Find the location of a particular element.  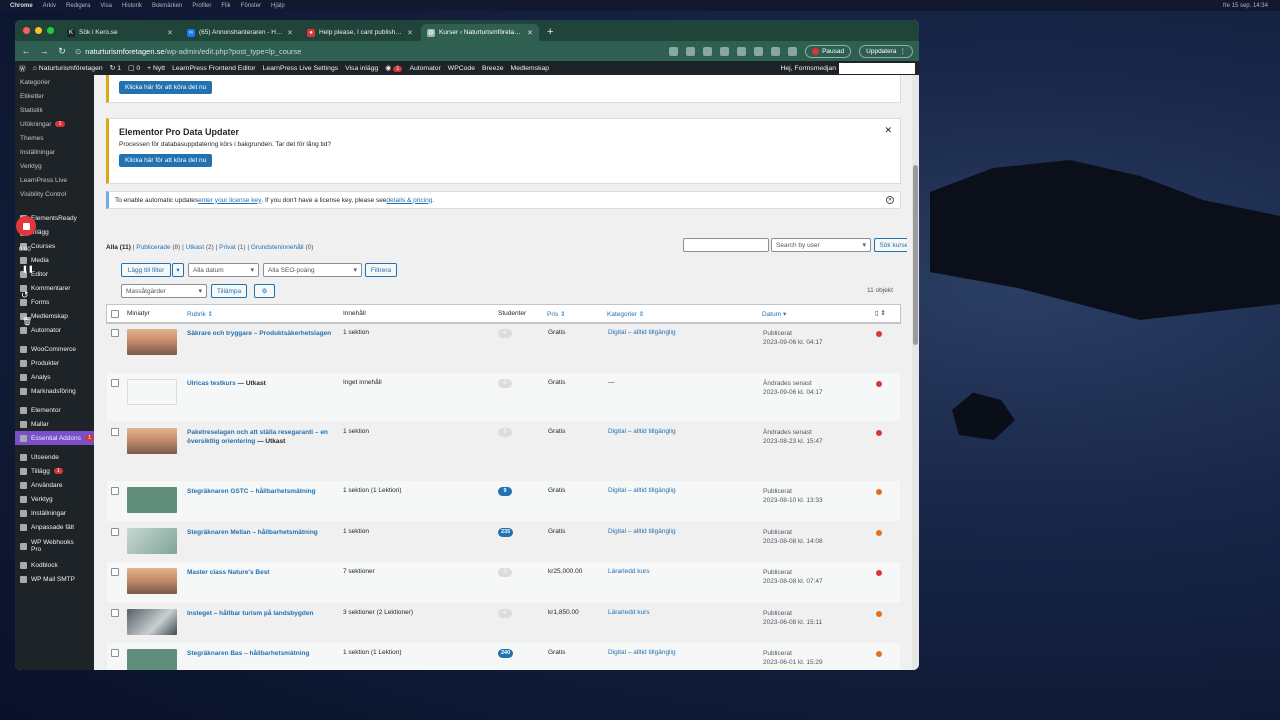

maximize-window-button is located at coordinates (50, 30).